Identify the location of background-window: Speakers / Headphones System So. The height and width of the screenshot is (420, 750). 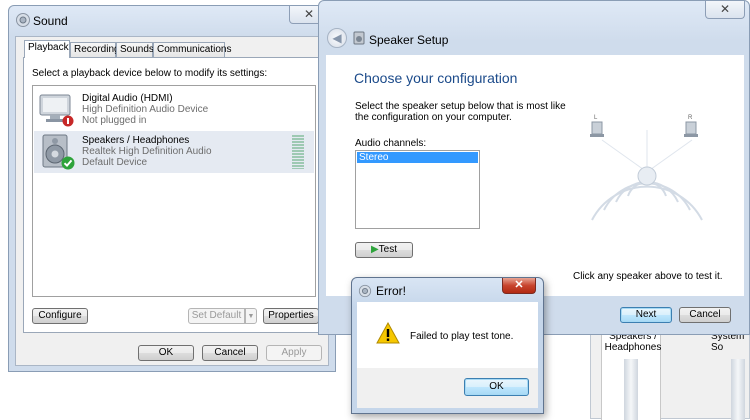
(670, 374).